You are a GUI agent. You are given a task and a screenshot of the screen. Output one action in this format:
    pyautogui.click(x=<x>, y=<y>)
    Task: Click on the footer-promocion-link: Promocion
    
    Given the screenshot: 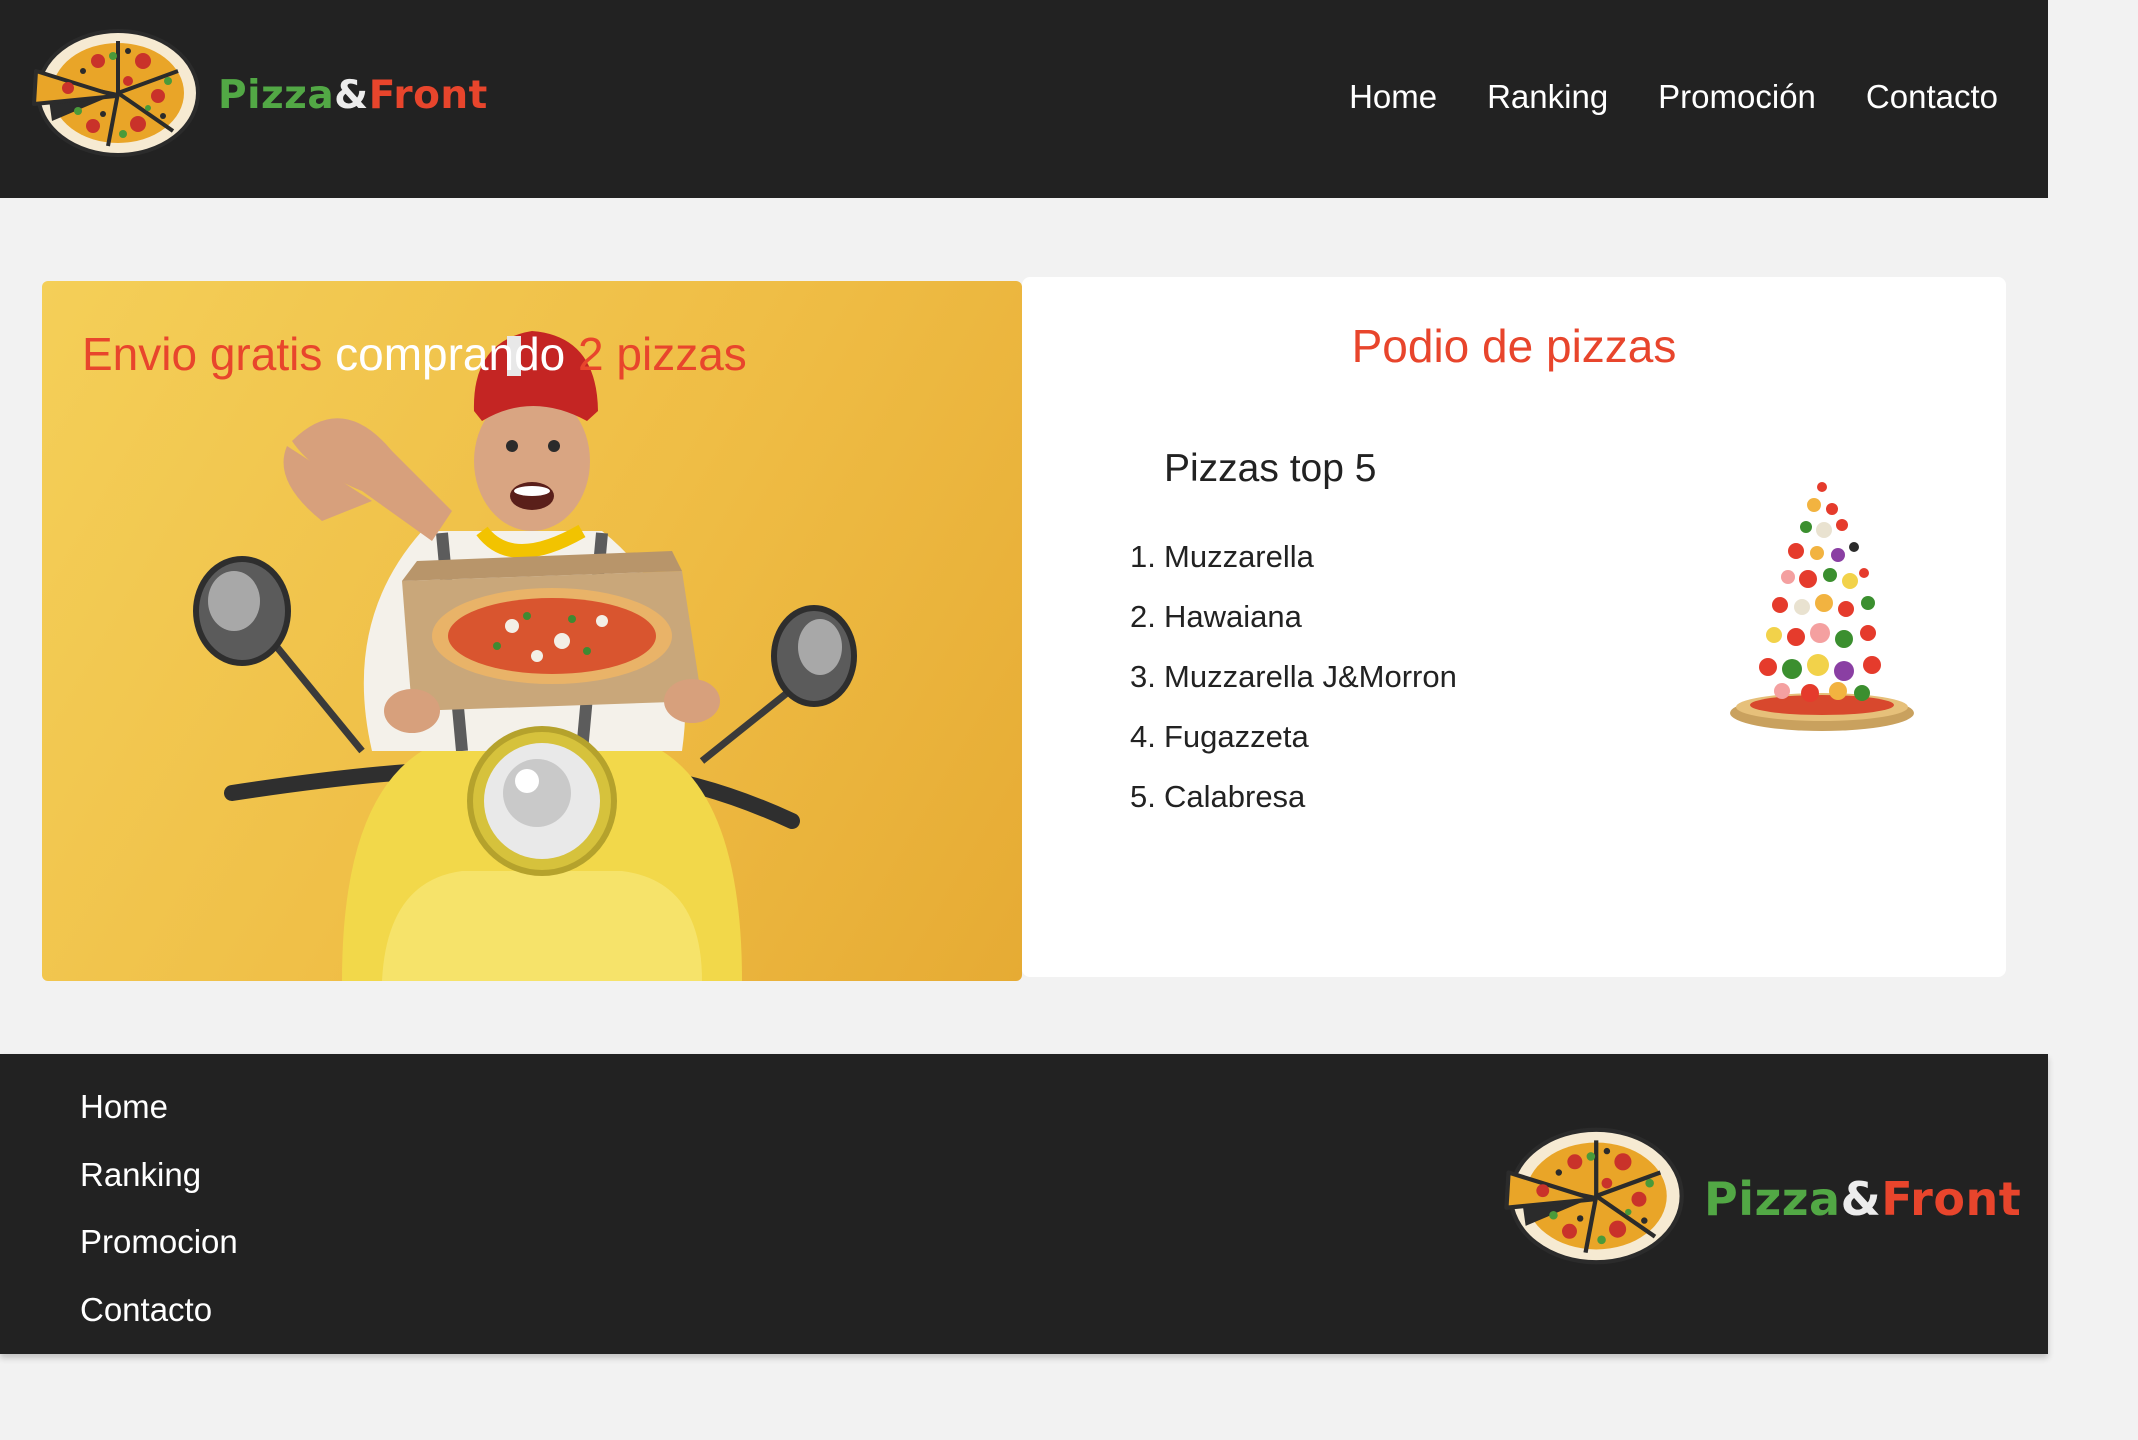 What is the action you would take?
    pyautogui.click(x=159, y=1251)
    